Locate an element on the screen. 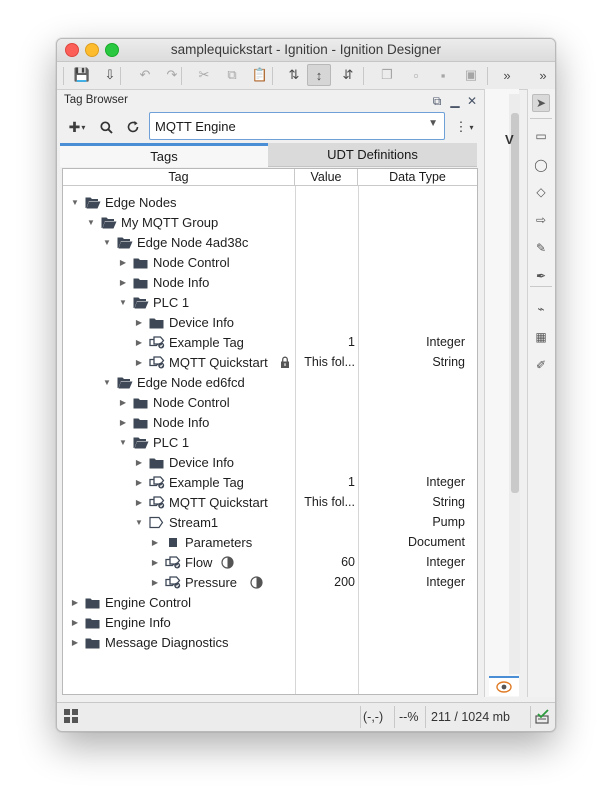  tree-row: ▼ Edge Node ed6fcd is located at coordinates (270, 383).